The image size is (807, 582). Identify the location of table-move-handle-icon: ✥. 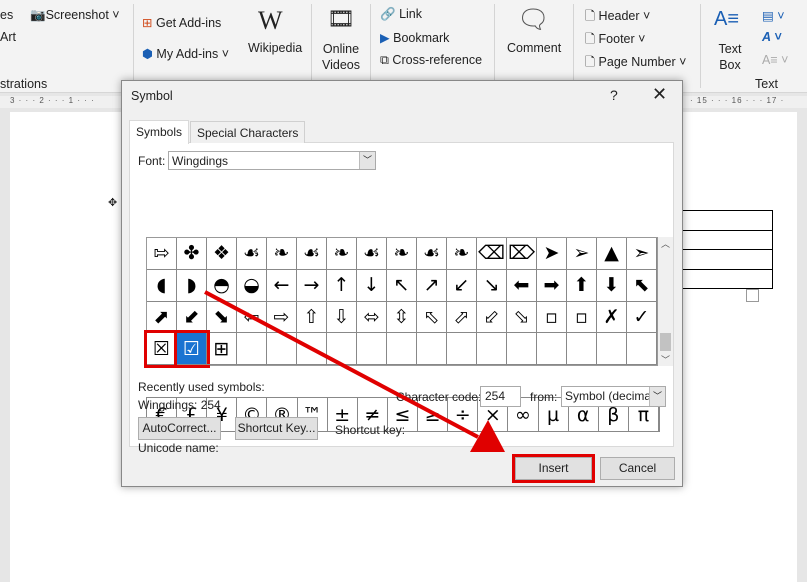
(112, 202).